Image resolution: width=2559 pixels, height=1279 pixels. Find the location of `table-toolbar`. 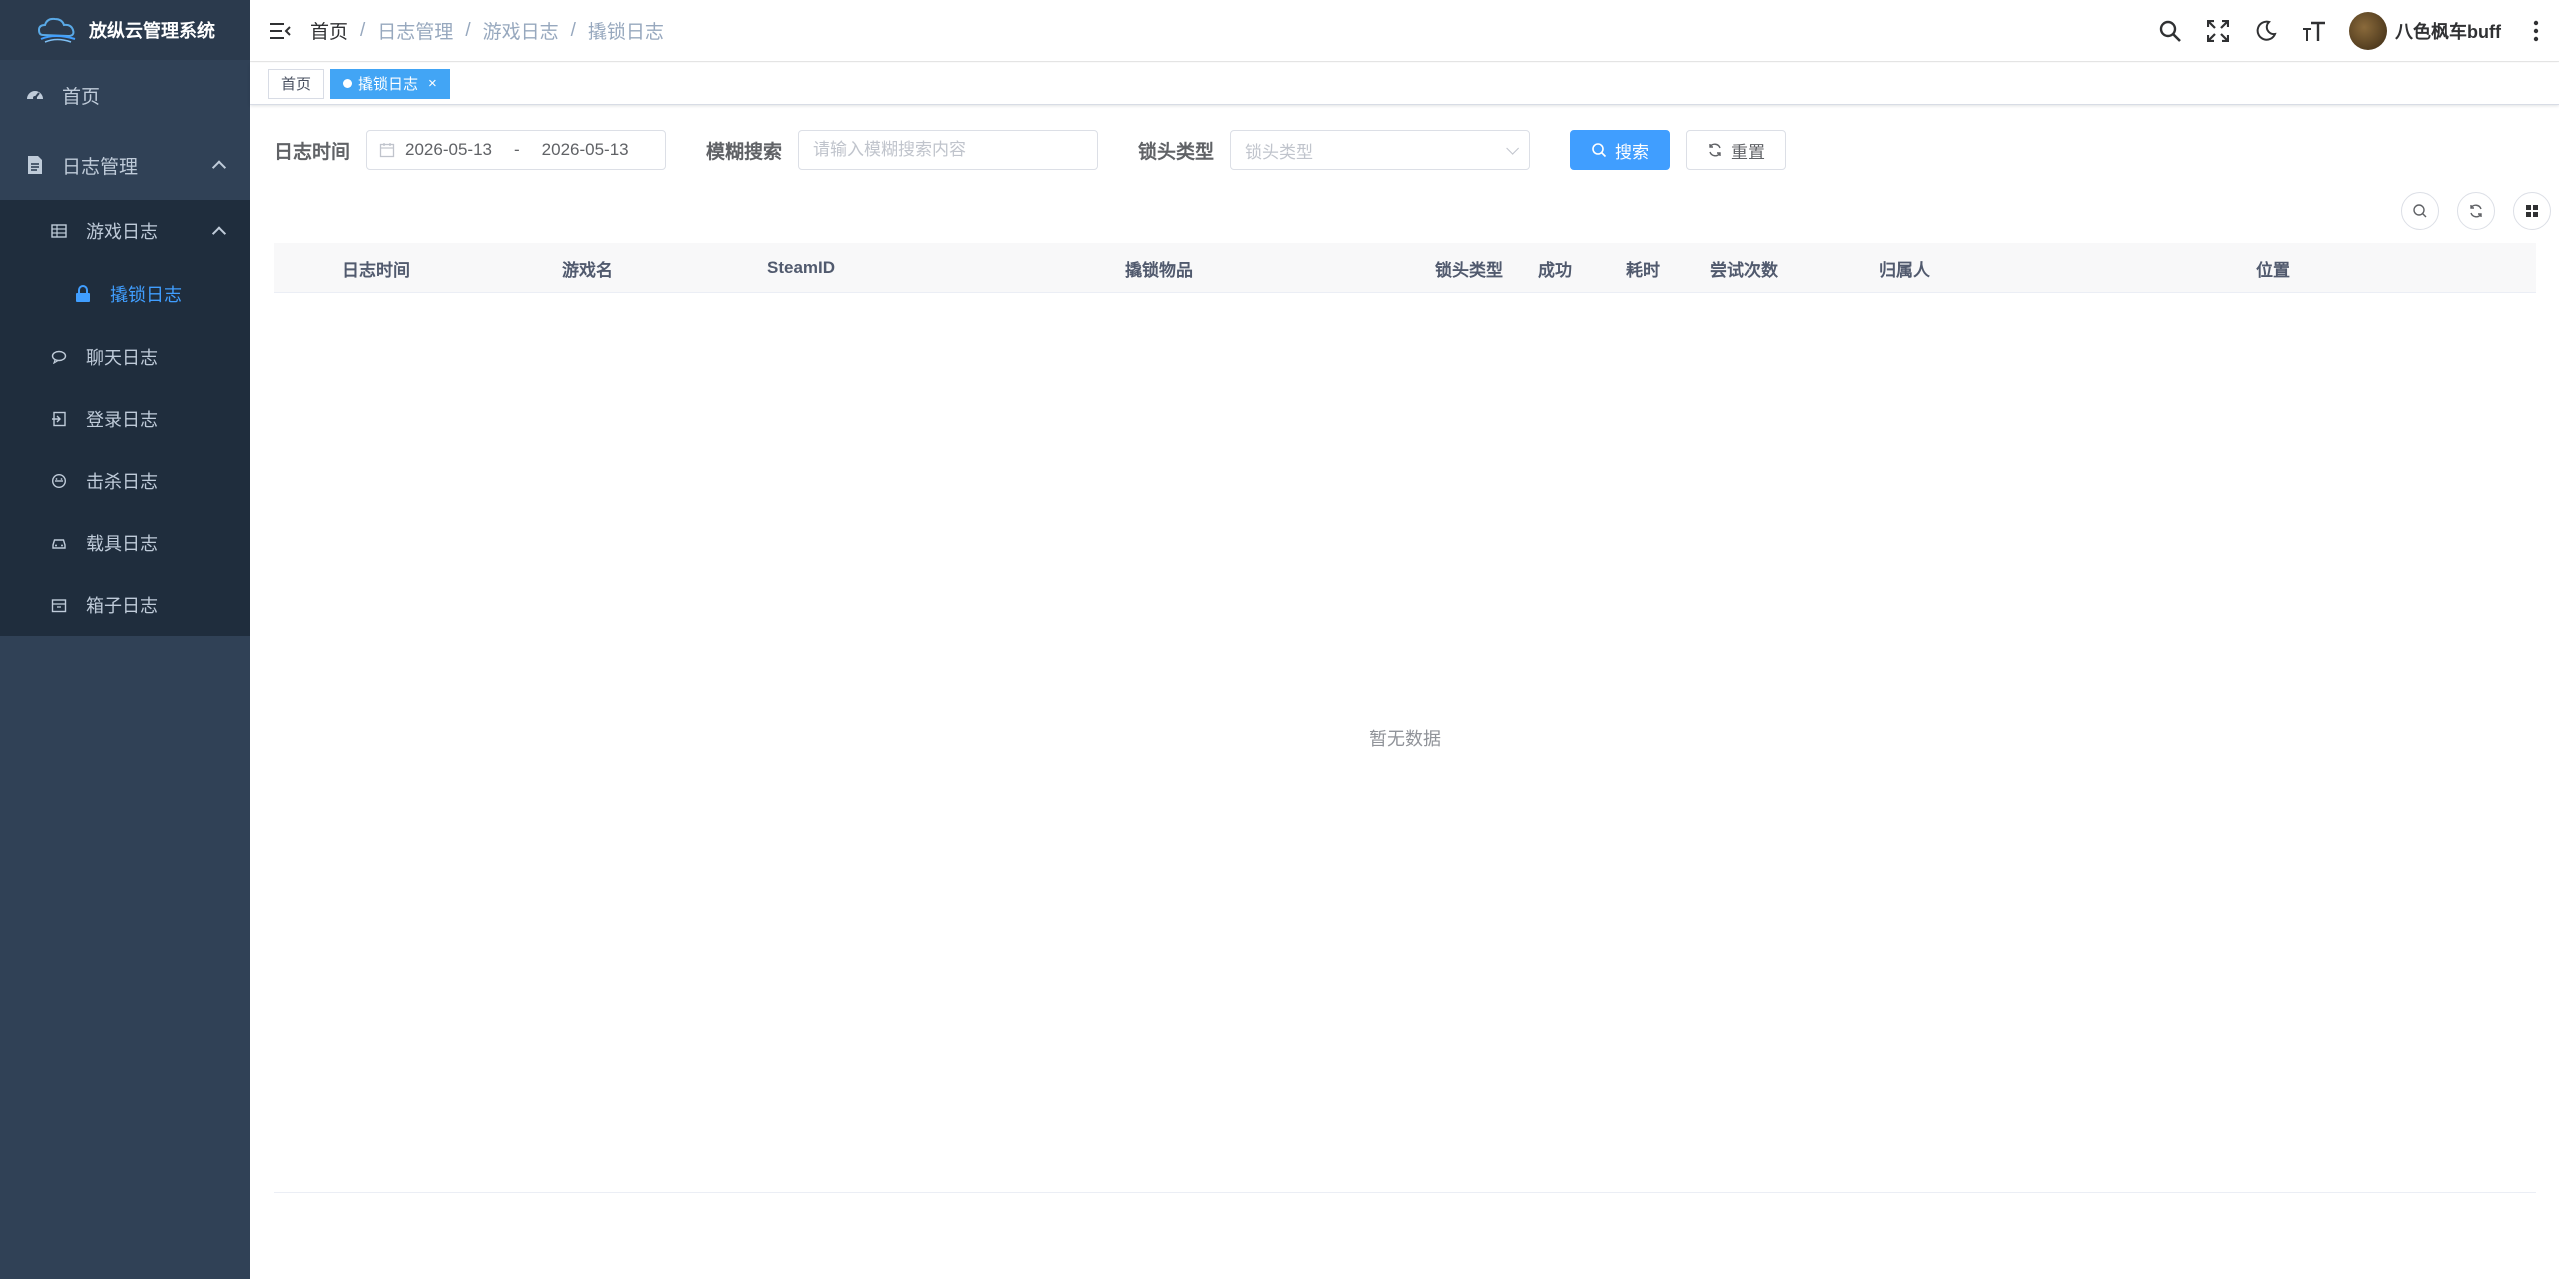

table-toolbar is located at coordinates (2476, 211).